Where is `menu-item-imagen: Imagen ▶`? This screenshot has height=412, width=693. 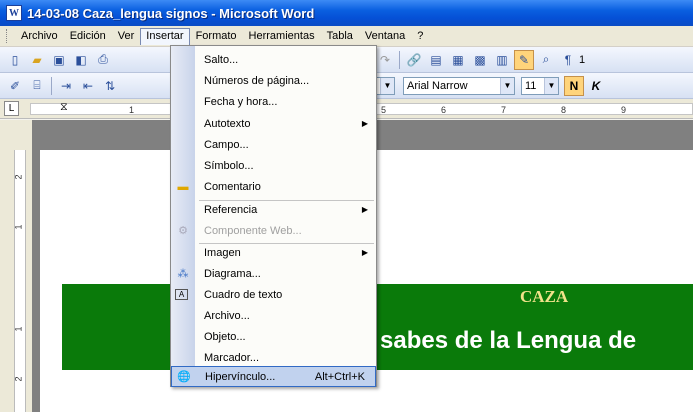 menu-item-imagen: Imagen ▶ is located at coordinates (273, 252).